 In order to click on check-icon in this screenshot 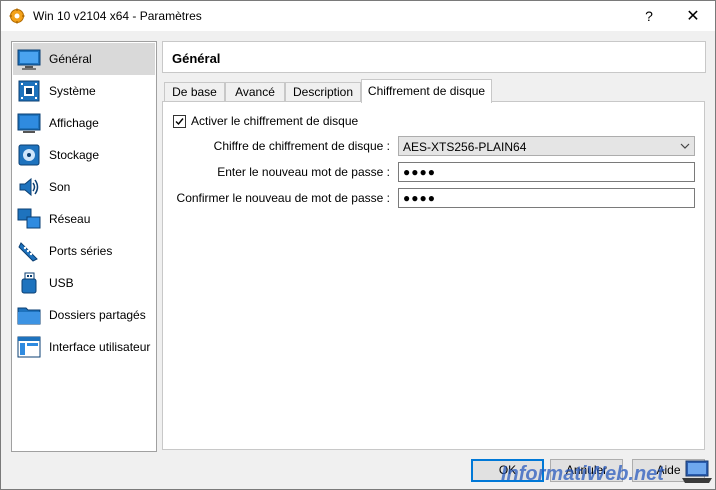, I will do `click(179, 121)`.